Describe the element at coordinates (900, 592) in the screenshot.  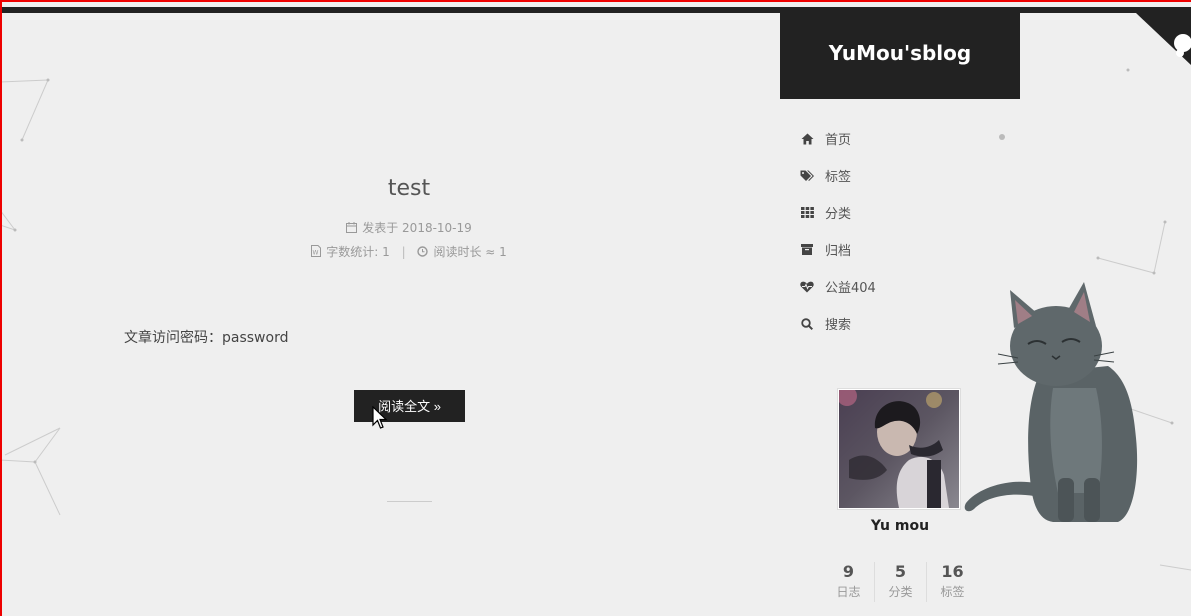
I see `state-categories-label: 分类` at that location.